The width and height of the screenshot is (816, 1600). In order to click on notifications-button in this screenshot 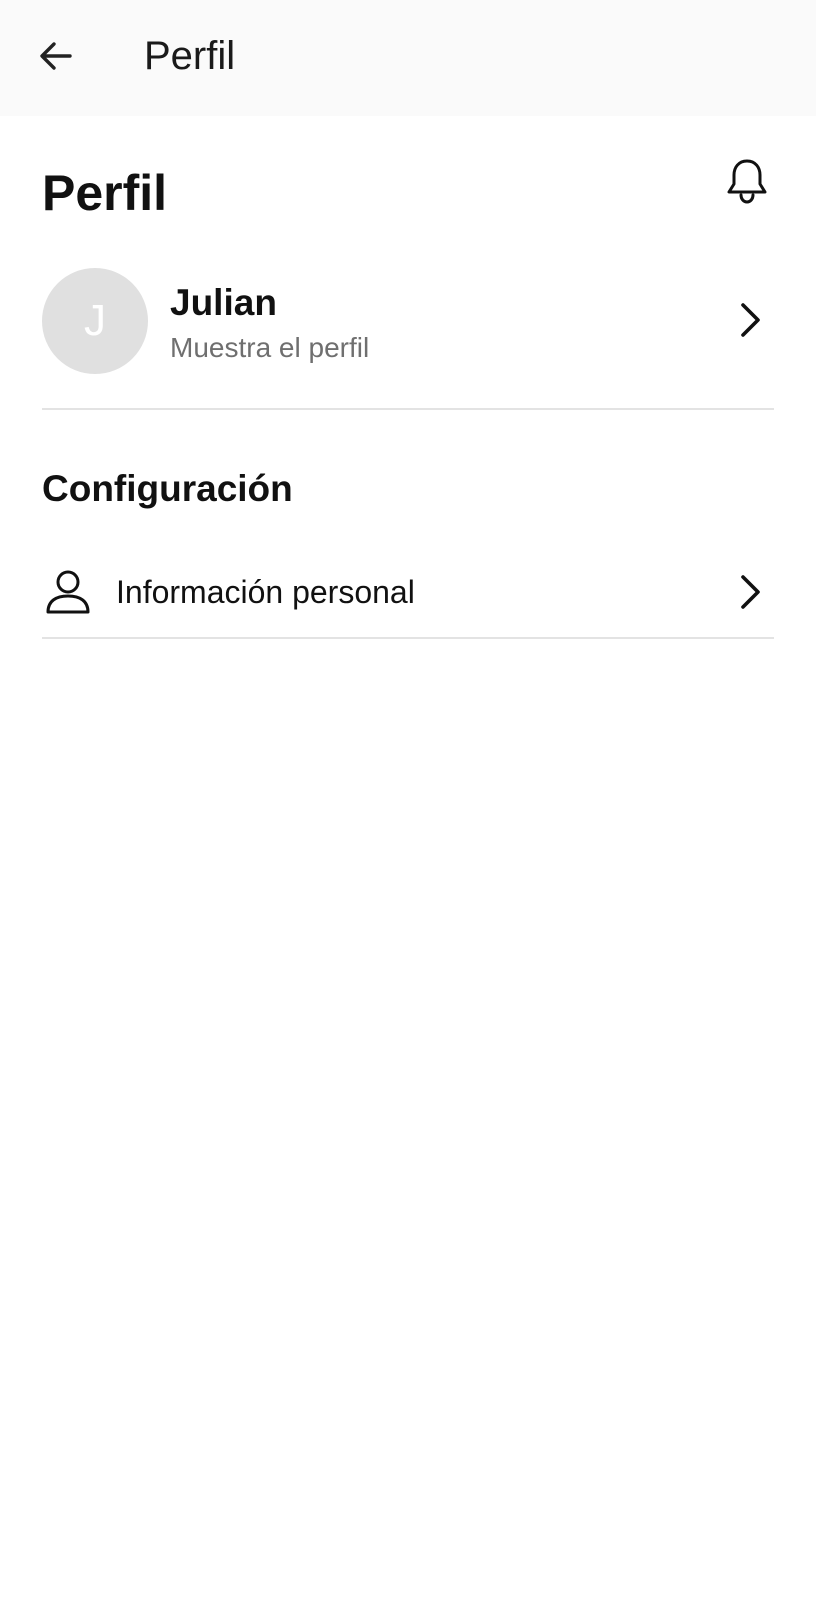, I will do `click(747, 181)`.